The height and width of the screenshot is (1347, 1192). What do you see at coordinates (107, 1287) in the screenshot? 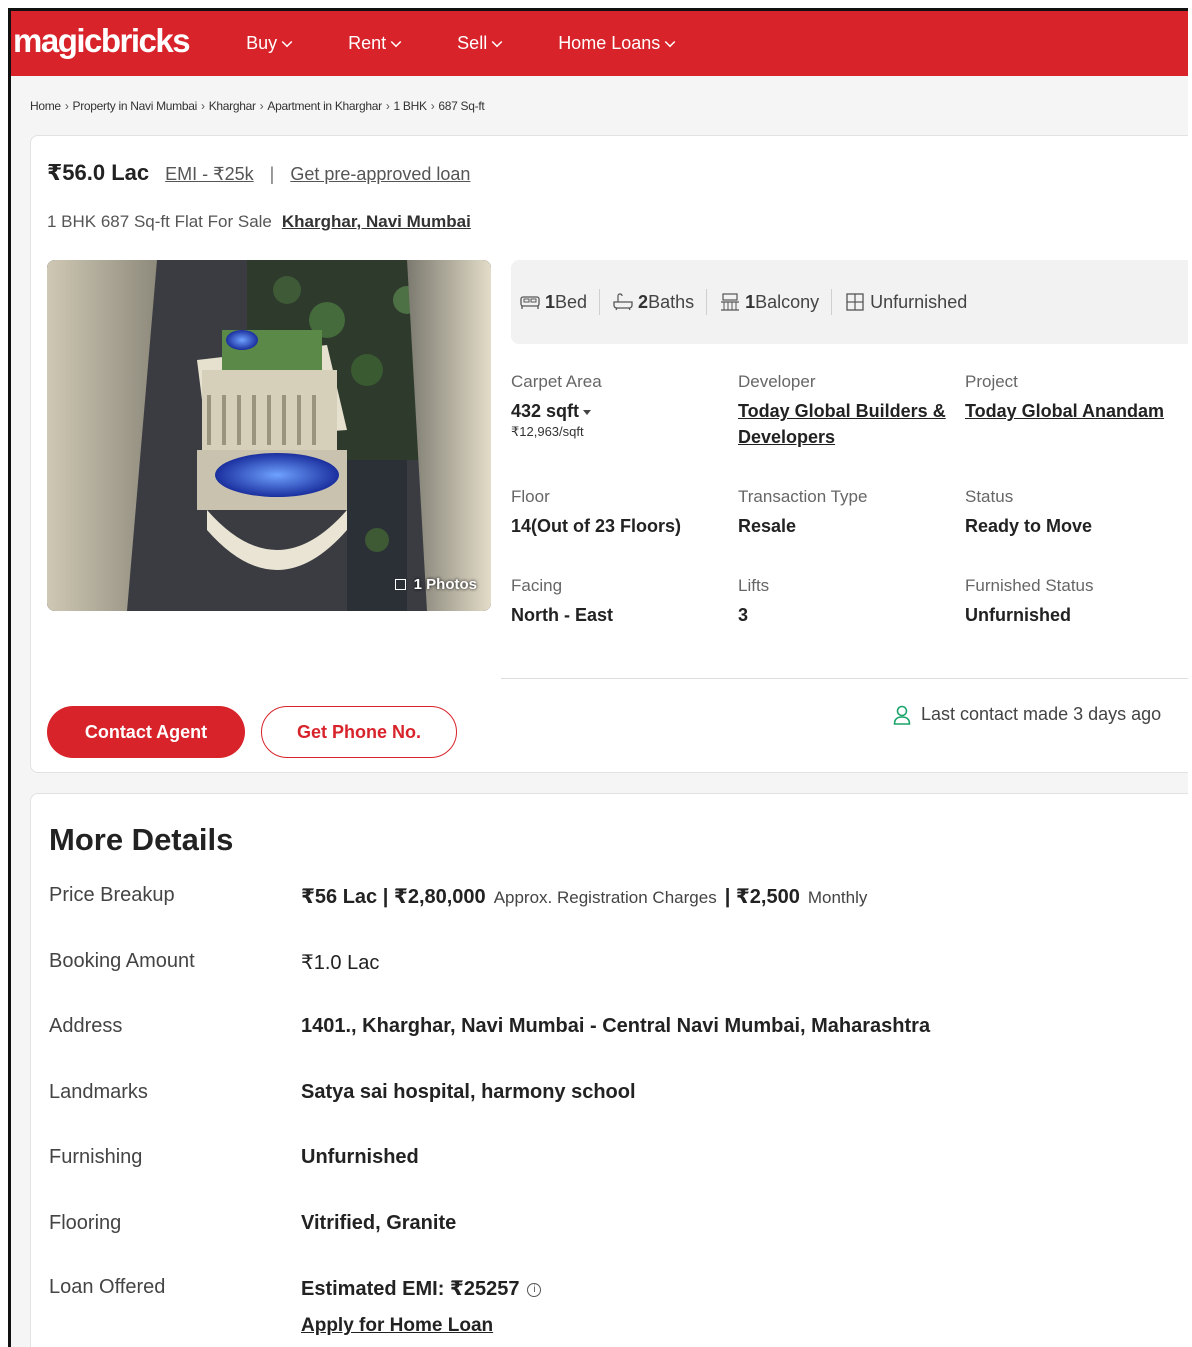
I see `loan-label: Loan Offered` at bounding box center [107, 1287].